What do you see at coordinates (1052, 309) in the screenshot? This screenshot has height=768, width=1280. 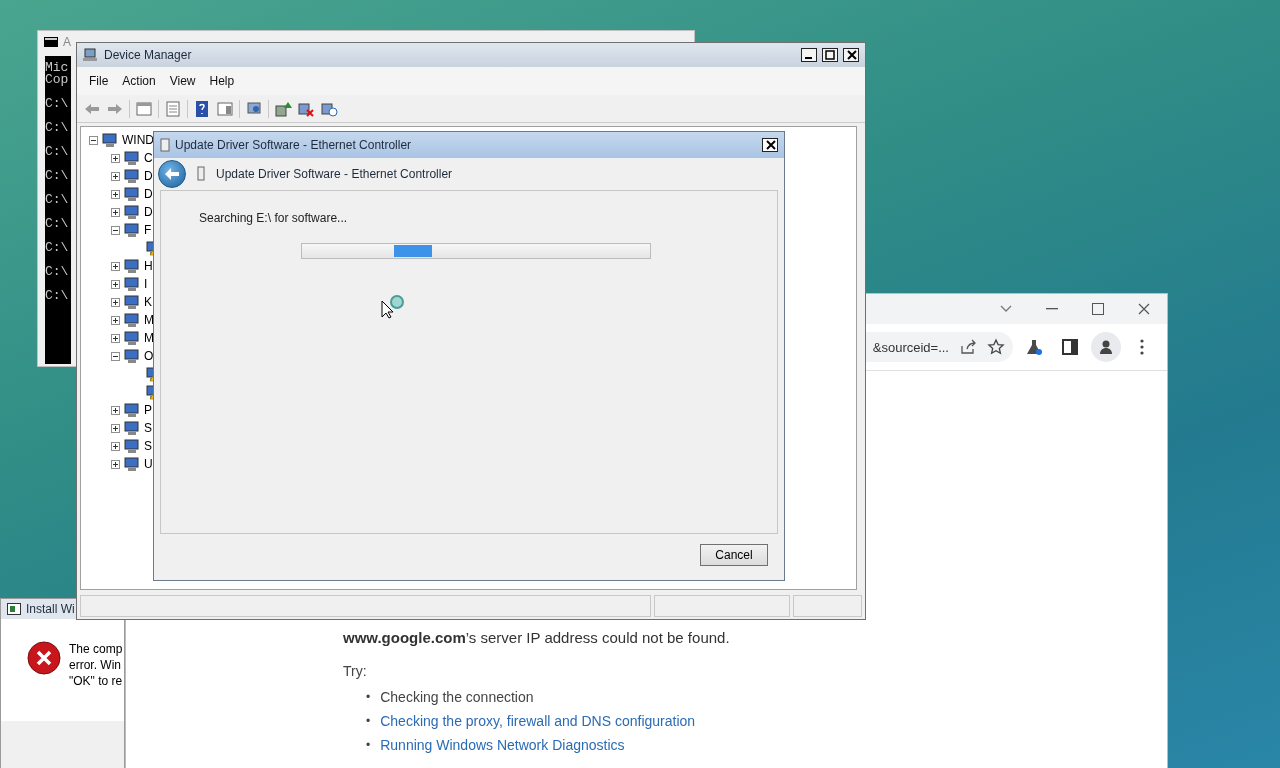 I see `minimize-icon` at bounding box center [1052, 309].